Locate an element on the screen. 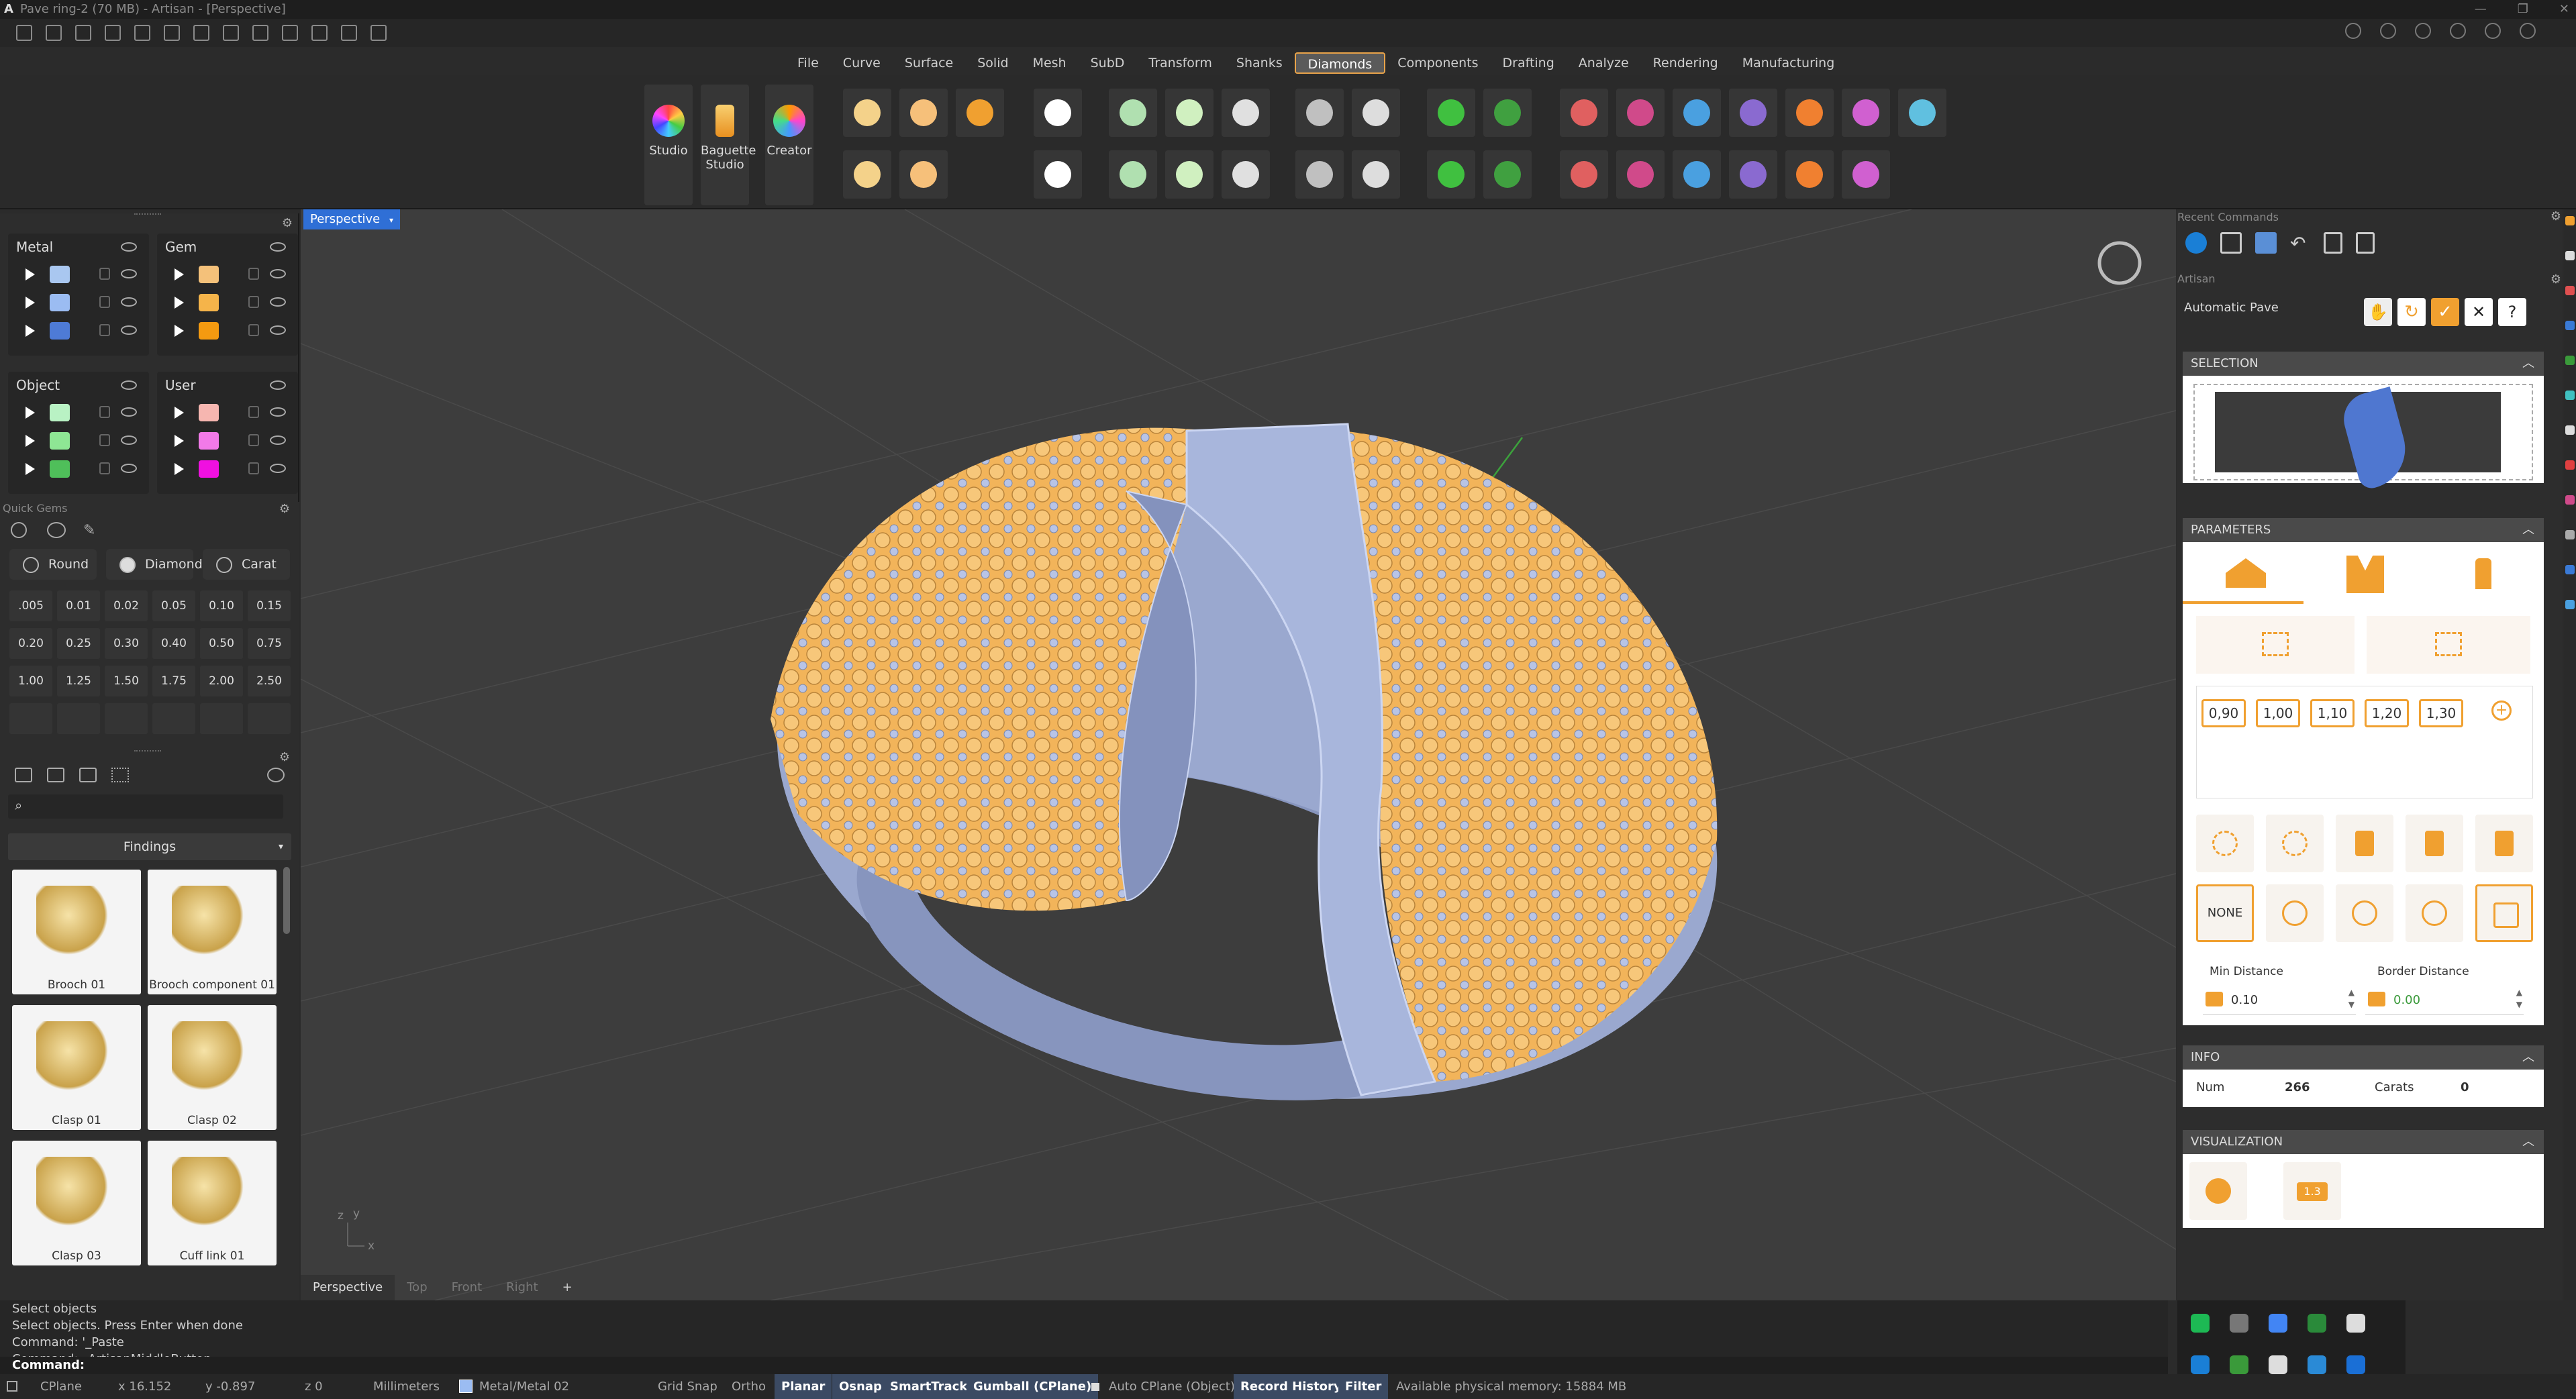 This screenshot has width=2576, height=1399. library-item: Clasp 03 is located at coordinates (76, 1203).